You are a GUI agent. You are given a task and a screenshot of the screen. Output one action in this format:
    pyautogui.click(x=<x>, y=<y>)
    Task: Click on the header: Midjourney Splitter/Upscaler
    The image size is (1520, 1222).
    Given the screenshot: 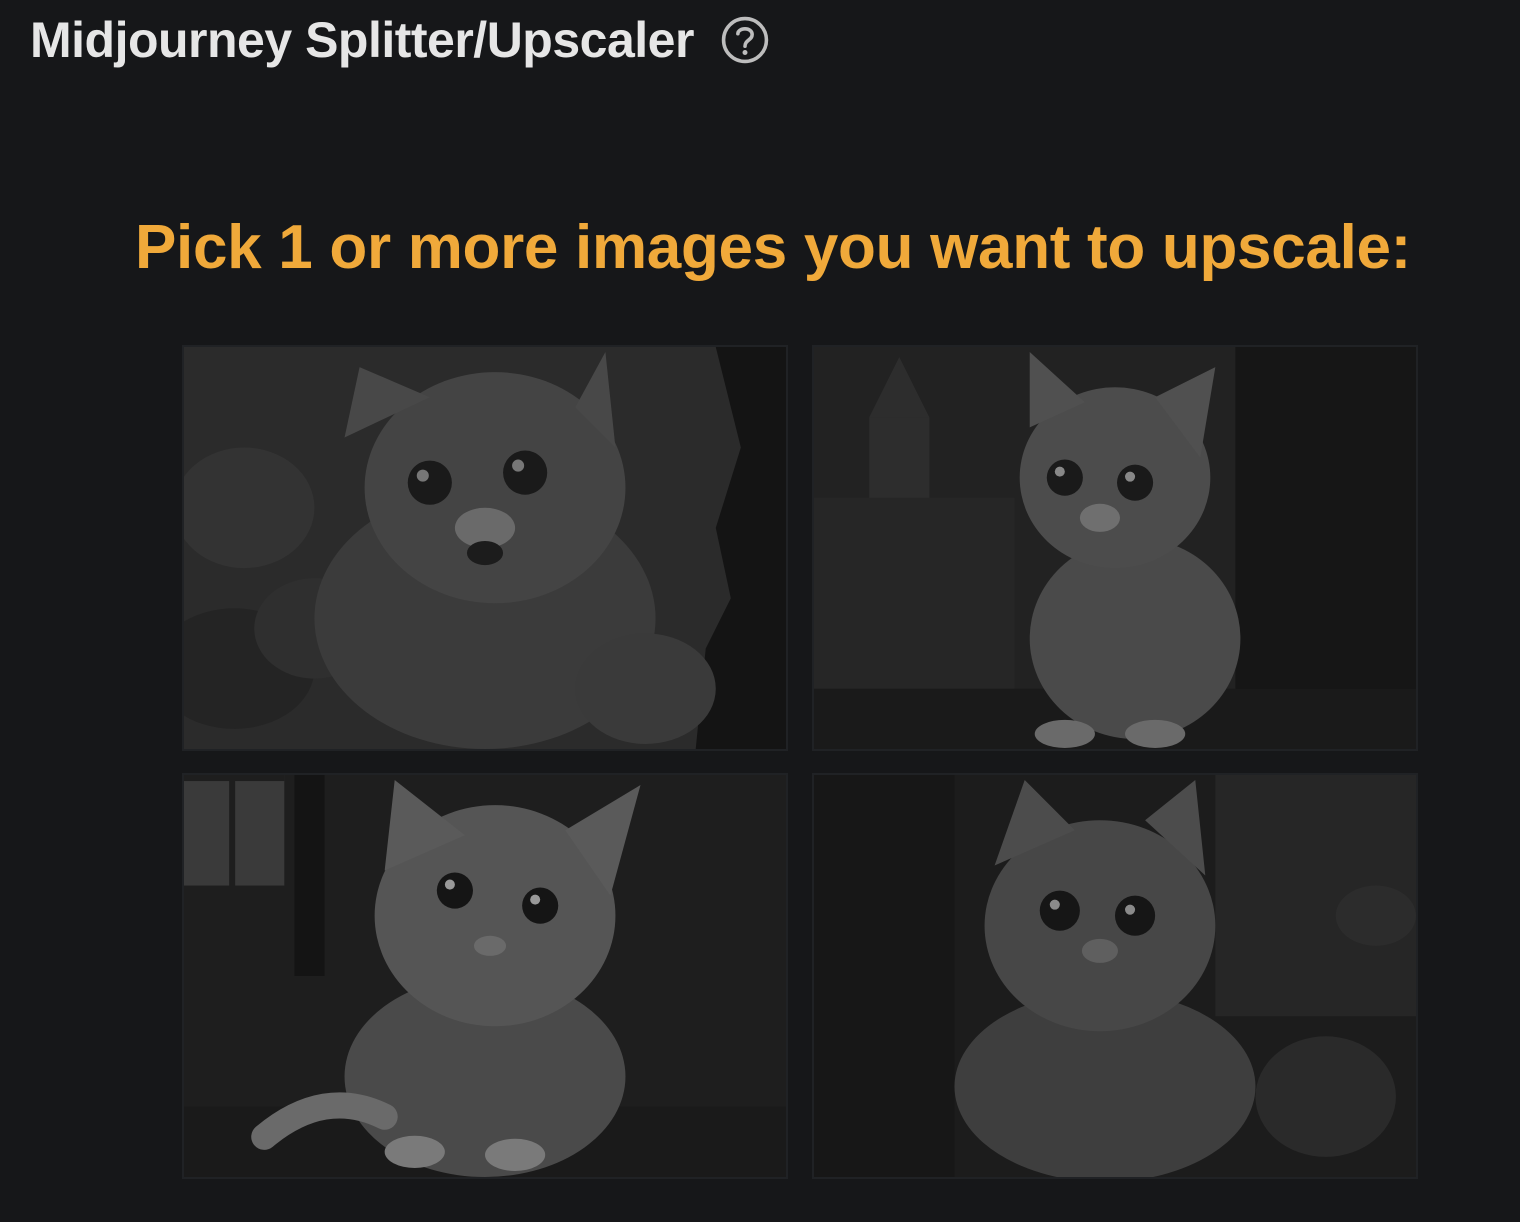 What is the action you would take?
    pyautogui.click(x=400, y=40)
    